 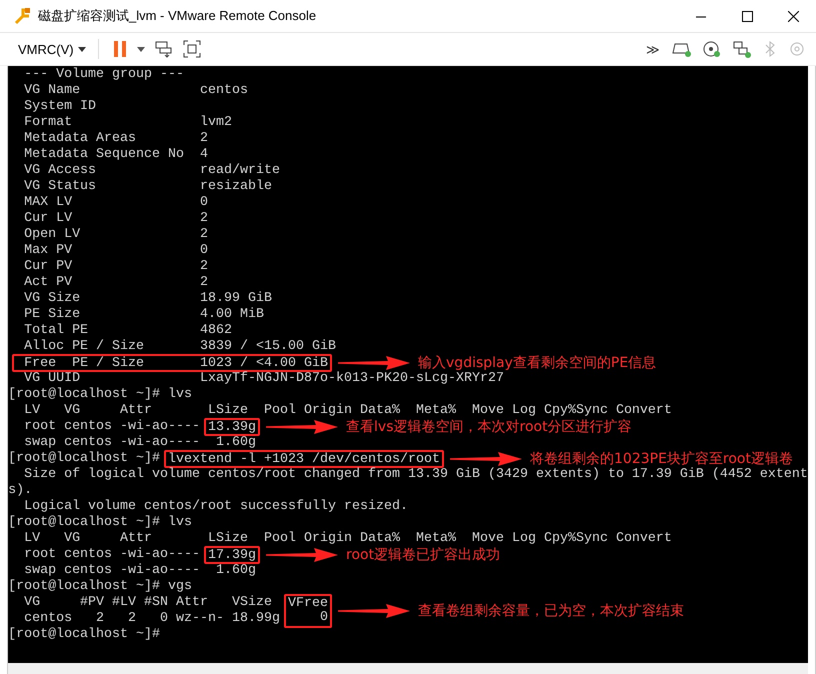 I want to click on annotation-note: root逻辑卷已扩容出成功, so click(x=423, y=555).